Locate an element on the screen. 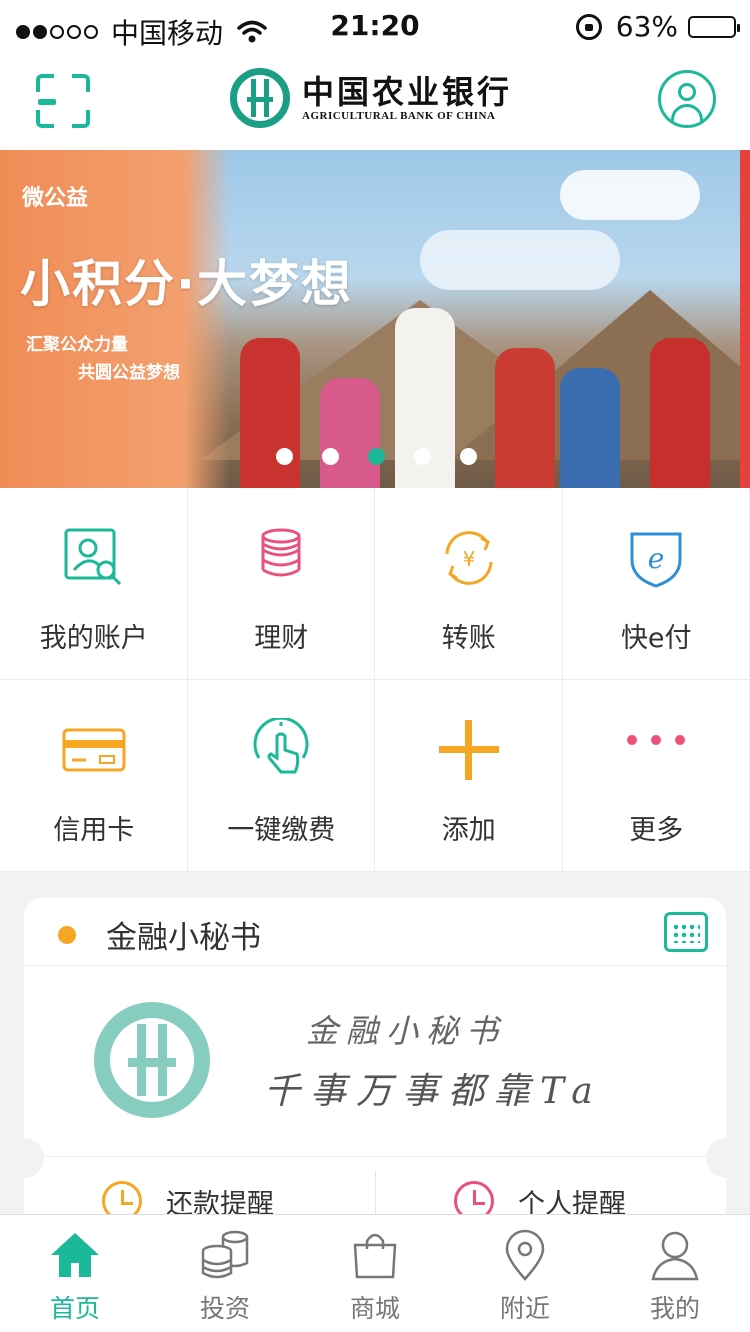 The width and height of the screenshot is (750, 1332). tab-label: 投资 is located at coordinates (224, 1308).